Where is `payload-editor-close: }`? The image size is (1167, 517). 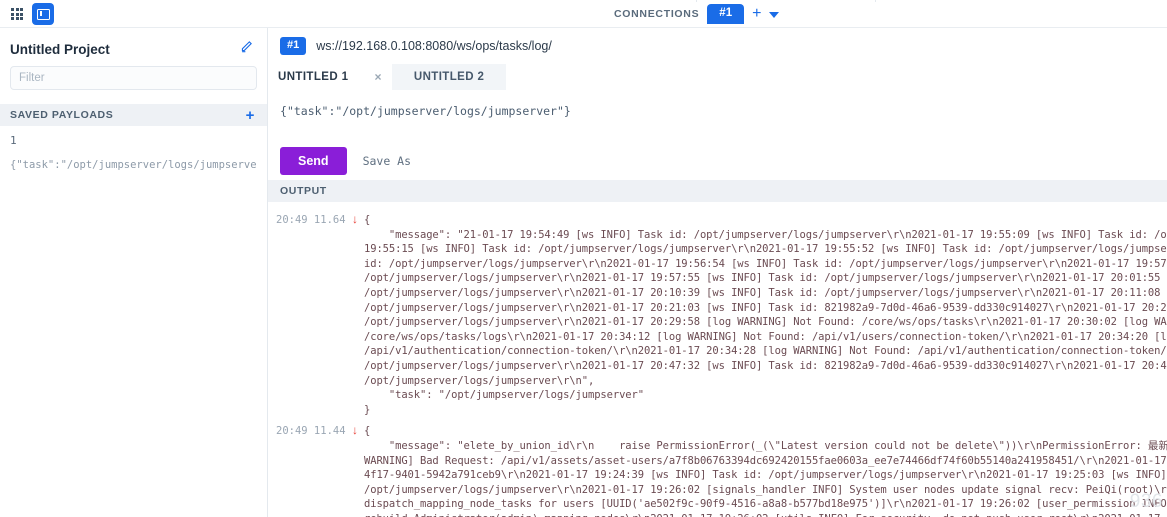 payload-editor-close: } is located at coordinates (567, 111).